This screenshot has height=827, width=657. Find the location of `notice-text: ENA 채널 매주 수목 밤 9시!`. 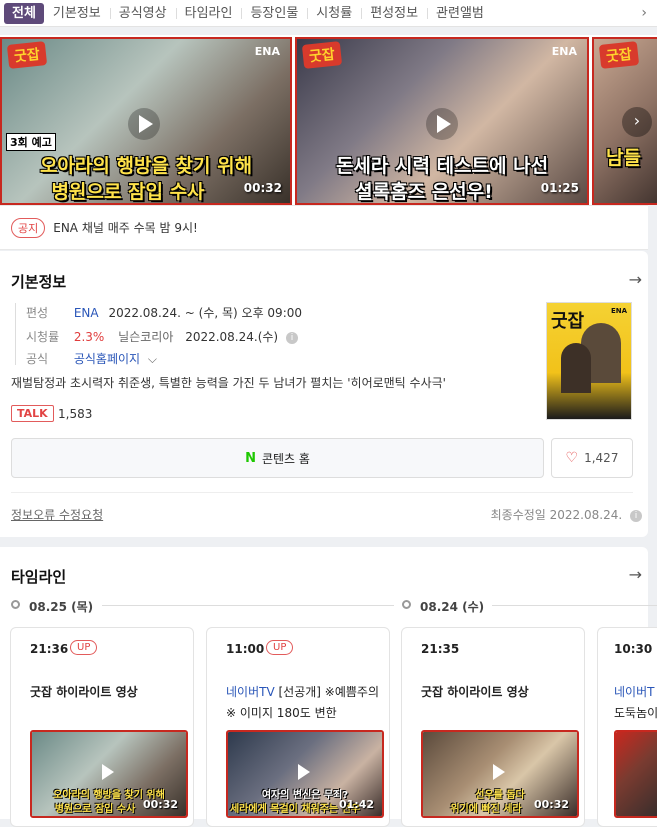

notice-text: ENA 채널 매주 수목 밤 9시! is located at coordinates (125, 228).